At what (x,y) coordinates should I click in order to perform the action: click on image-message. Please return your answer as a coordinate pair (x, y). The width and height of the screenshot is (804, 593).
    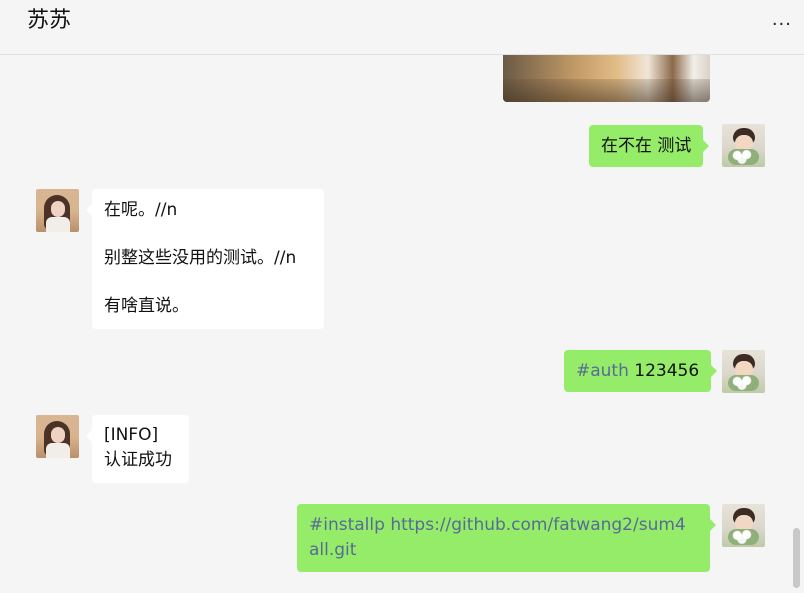
    Looking at the image, I should click on (606, 78).